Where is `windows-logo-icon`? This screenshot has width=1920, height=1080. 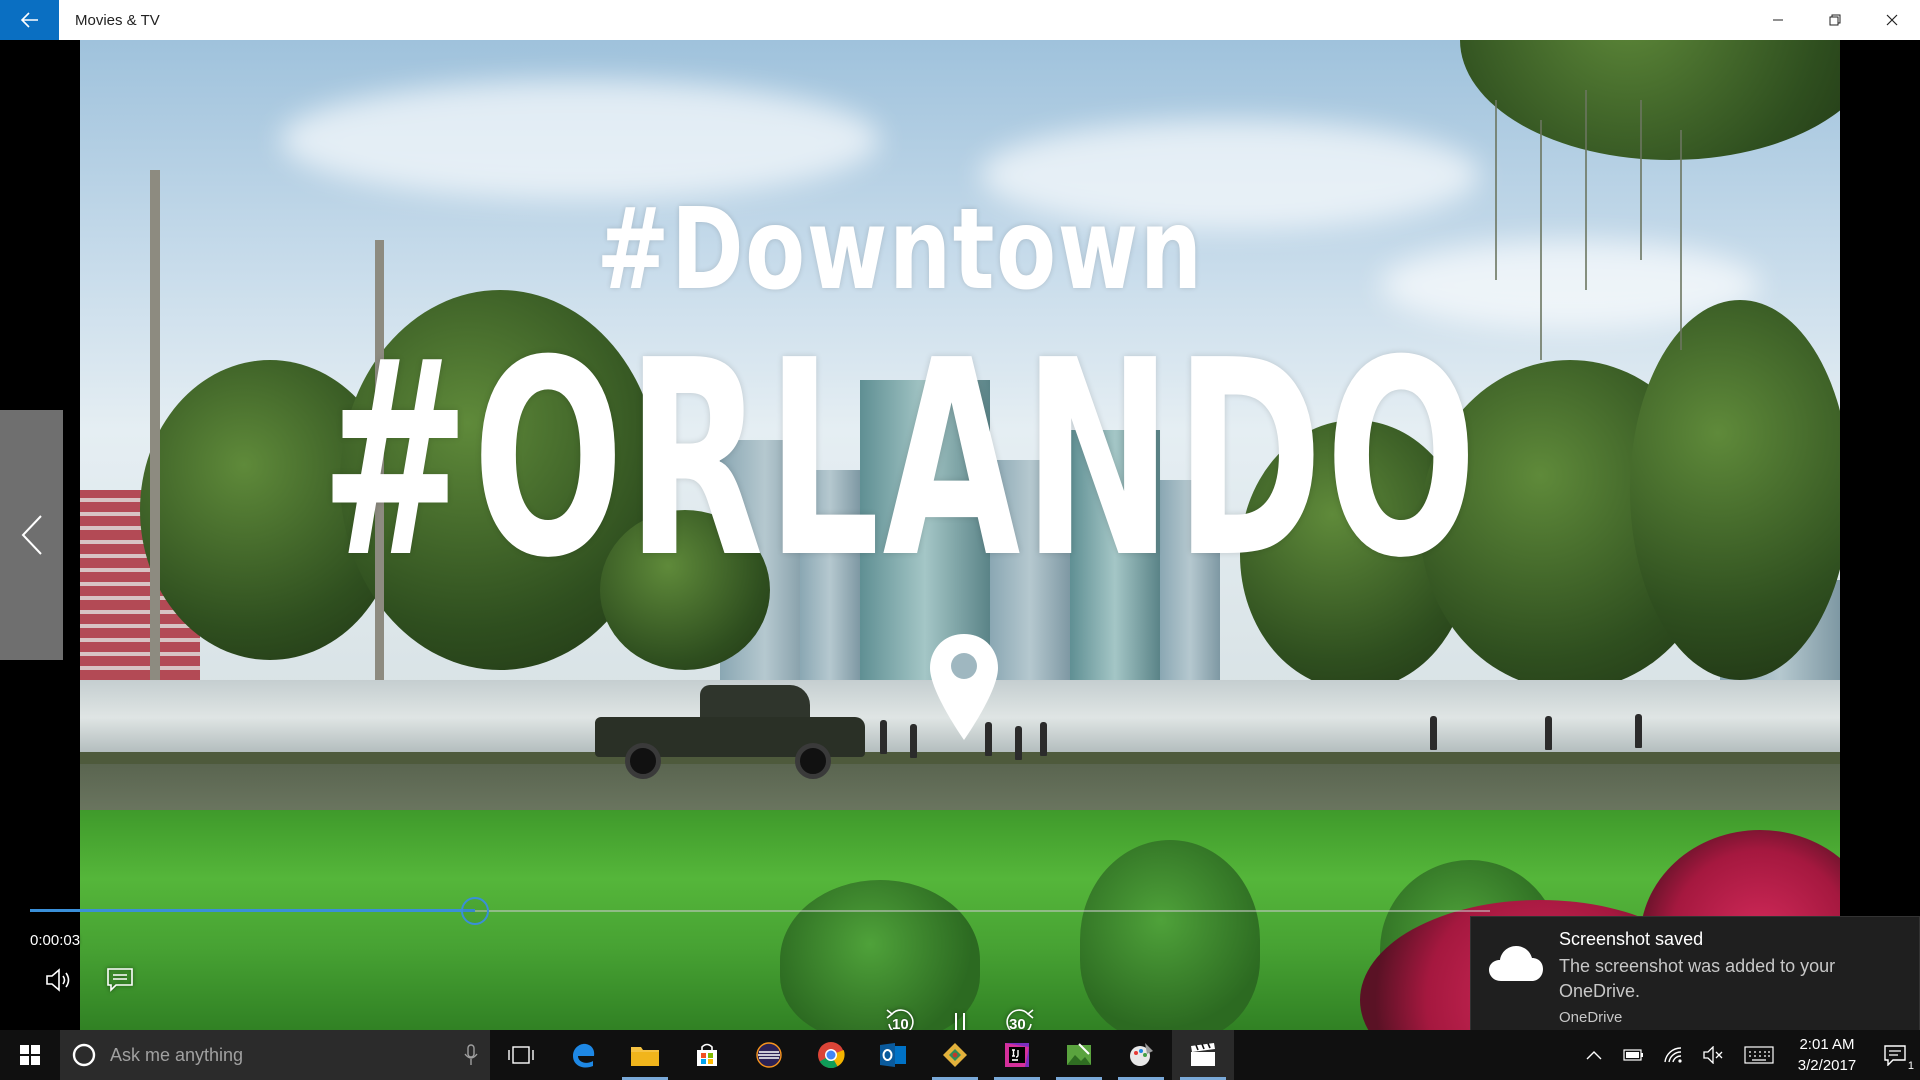 windows-logo-icon is located at coordinates (30, 1055).